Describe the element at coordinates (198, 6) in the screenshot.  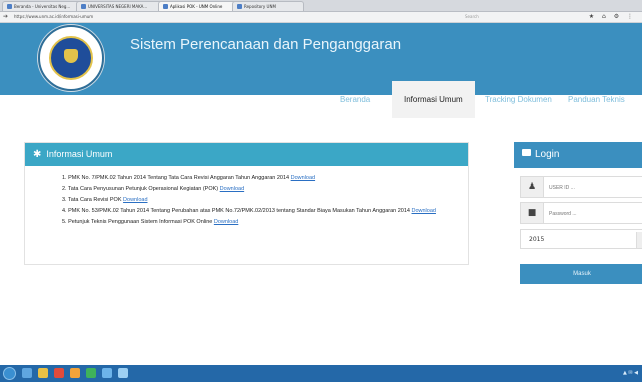
I see `browser-tab-active: Aplikasi POK - UNM Online` at that location.